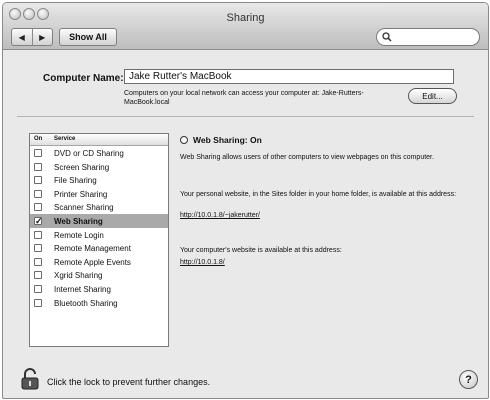 The width and height of the screenshot is (490, 400). What do you see at coordinates (227, 140) in the screenshot?
I see `status-text: Web Sharing: On` at bounding box center [227, 140].